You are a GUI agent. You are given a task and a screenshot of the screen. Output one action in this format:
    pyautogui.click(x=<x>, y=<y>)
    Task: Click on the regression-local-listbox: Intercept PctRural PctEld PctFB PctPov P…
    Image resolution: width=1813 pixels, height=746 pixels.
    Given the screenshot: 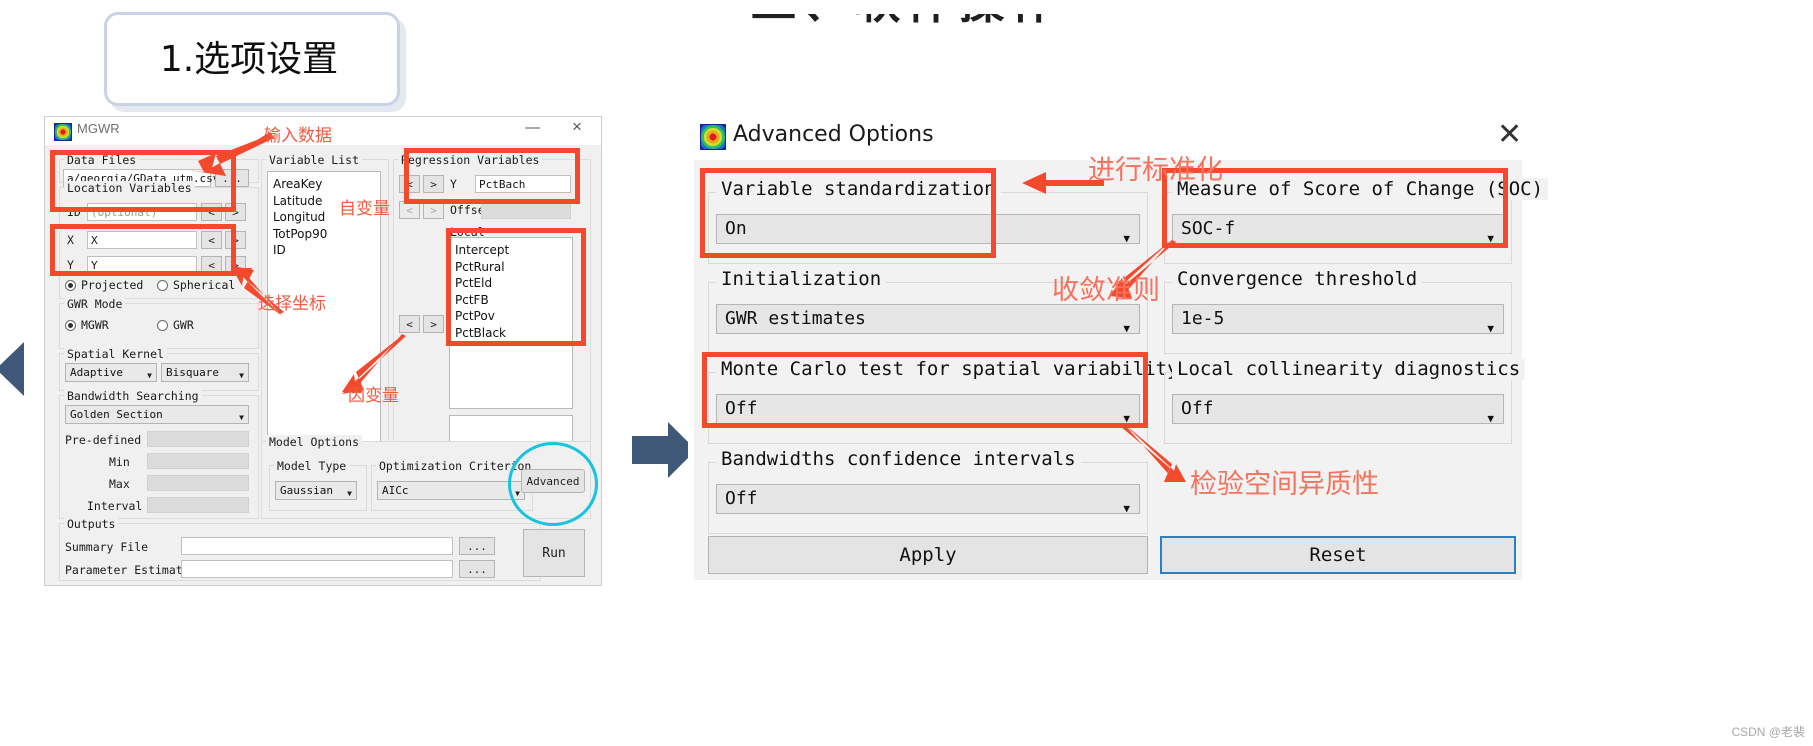 What is the action you would take?
    pyautogui.click(x=511, y=323)
    